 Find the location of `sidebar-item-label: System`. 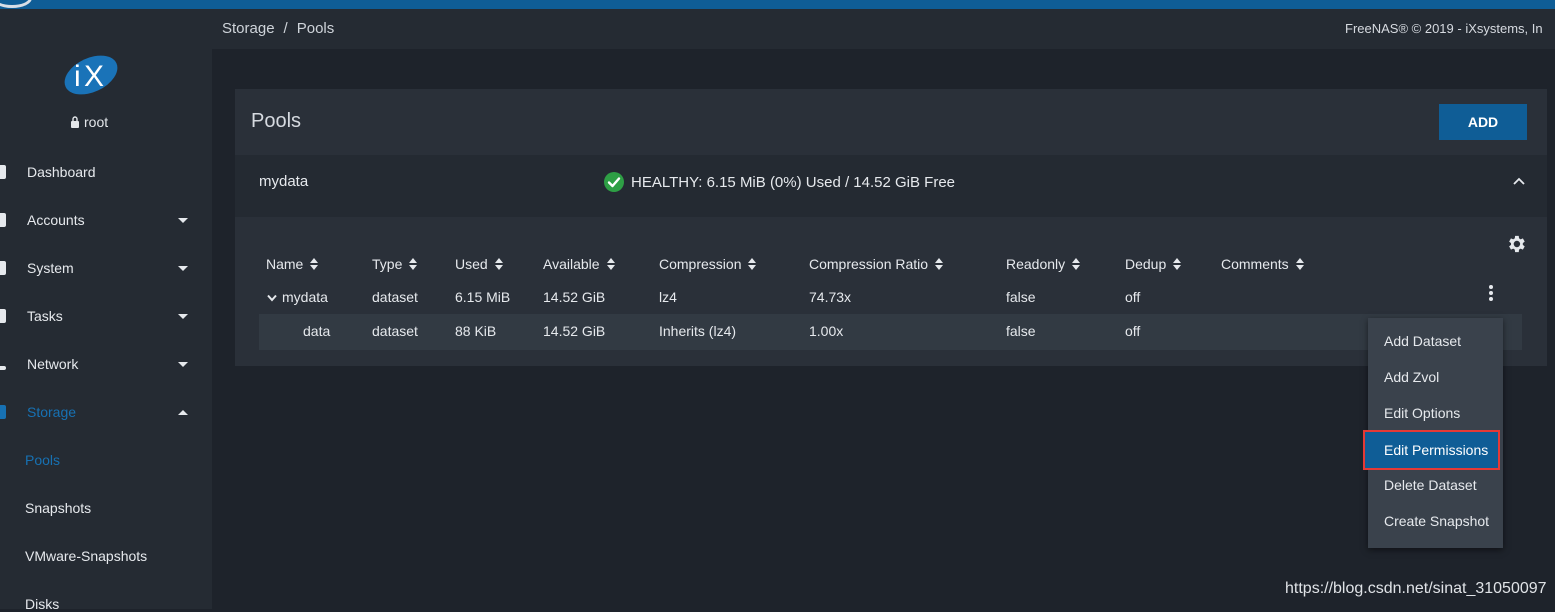

sidebar-item-label: System is located at coordinates (50, 268).